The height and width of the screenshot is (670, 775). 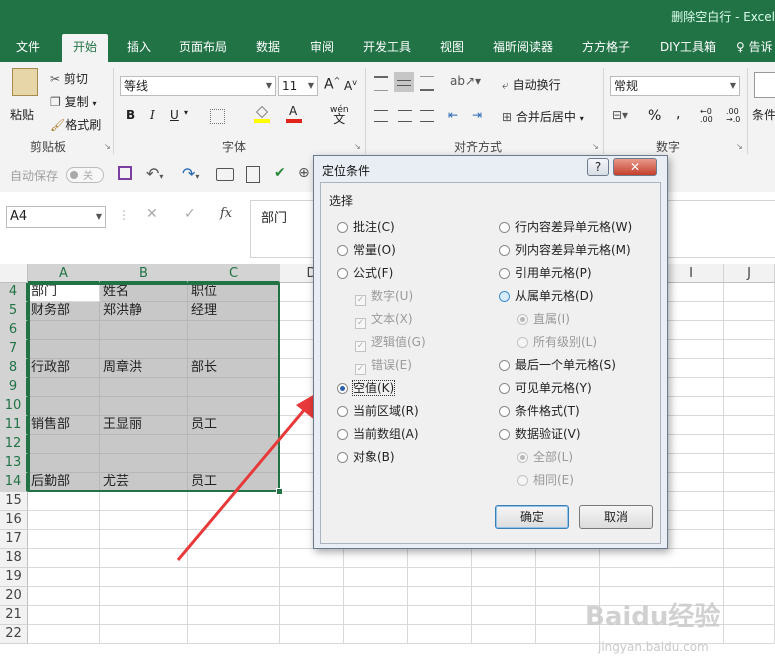 What do you see at coordinates (14, 311) in the screenshot?
I see `row-header: 5` at bounding box center [14, 311].